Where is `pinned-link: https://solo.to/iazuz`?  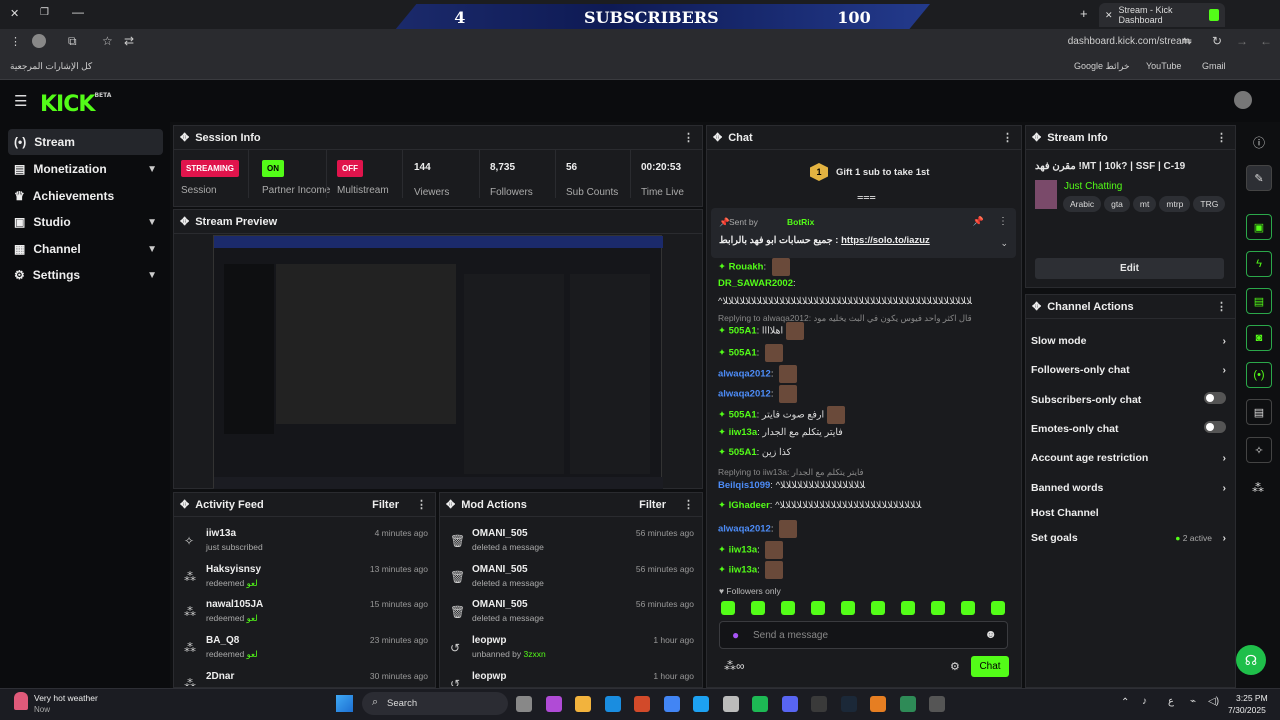
pinned-link: https://solo.to/iazuz is located at coordinates (885, 240).